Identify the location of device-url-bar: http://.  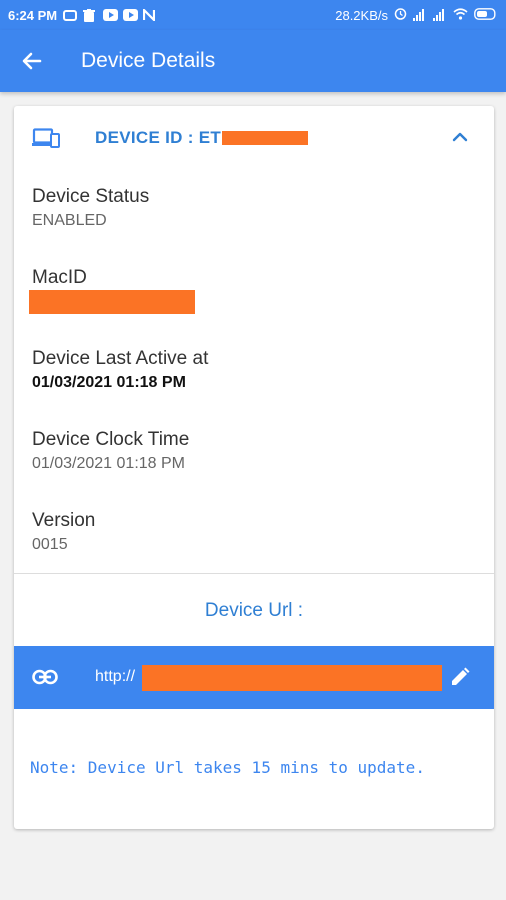
(254, 677).